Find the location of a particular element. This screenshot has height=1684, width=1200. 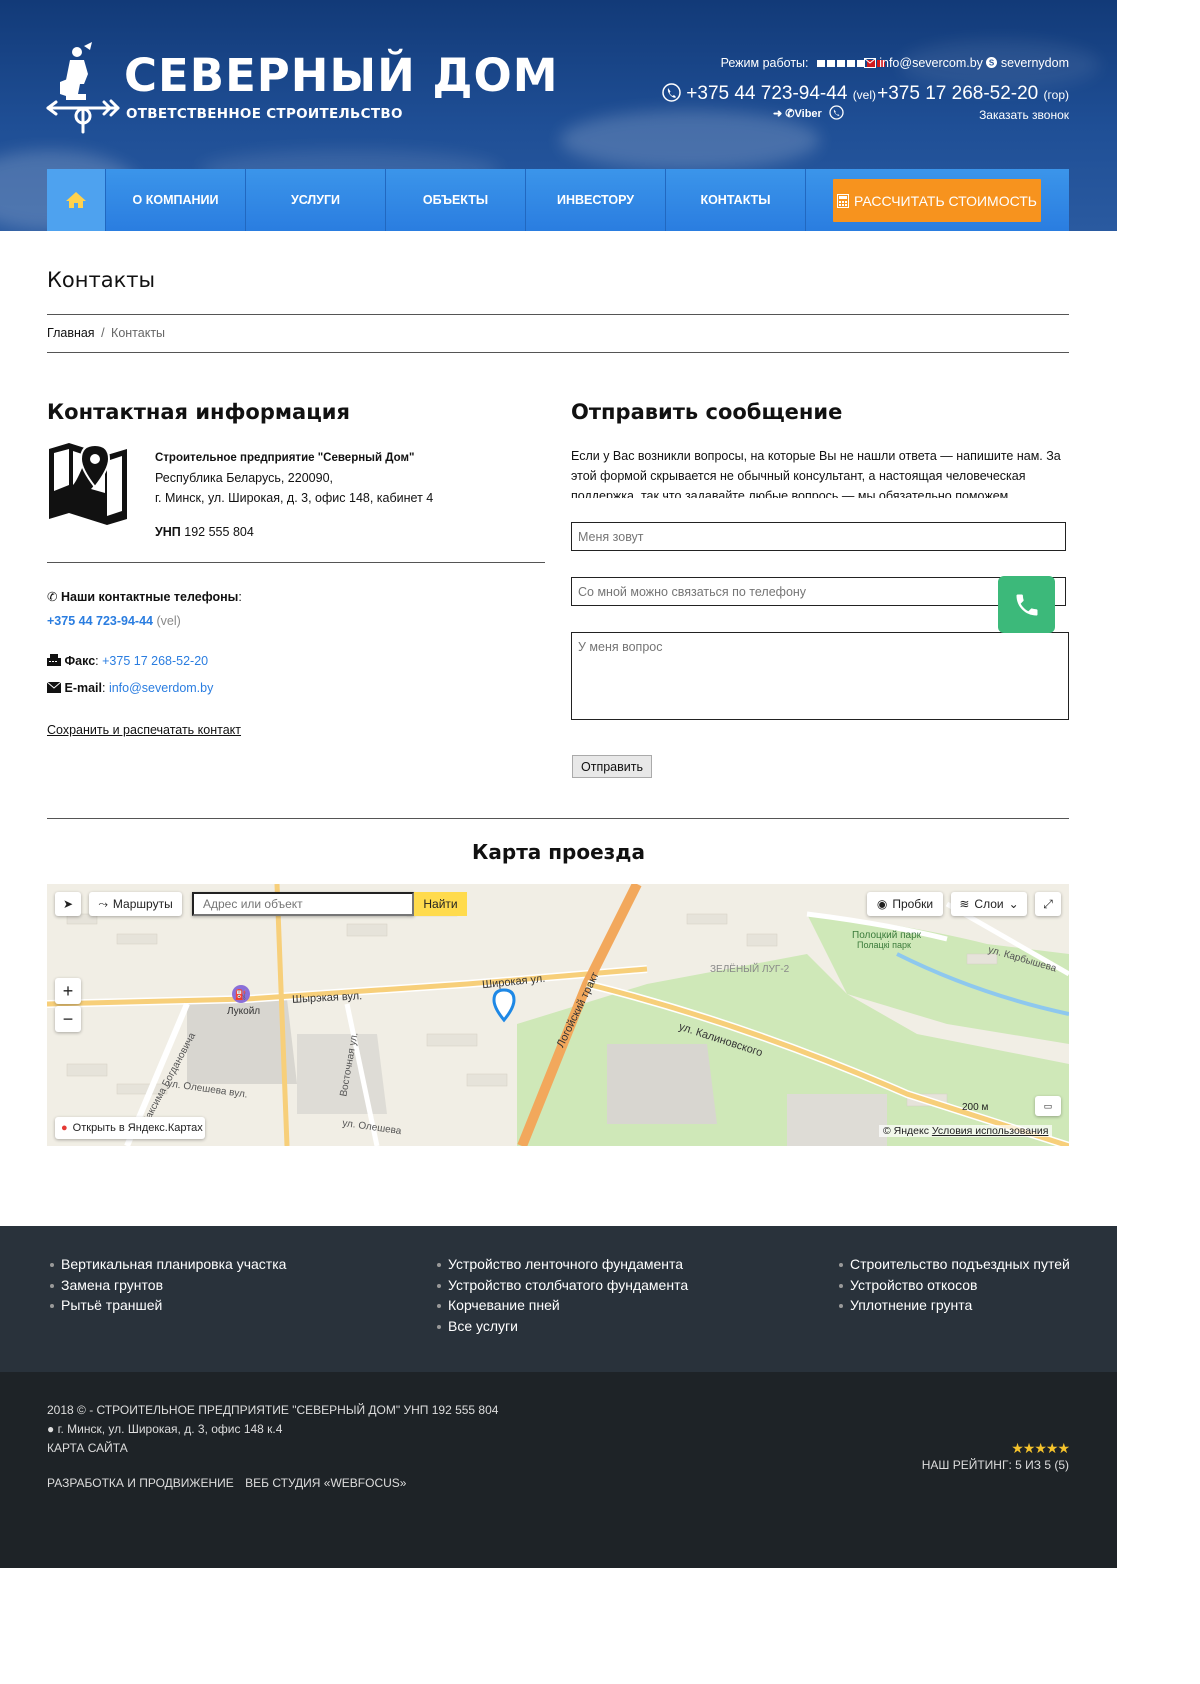

name-input is located at coordinates (818, 536).